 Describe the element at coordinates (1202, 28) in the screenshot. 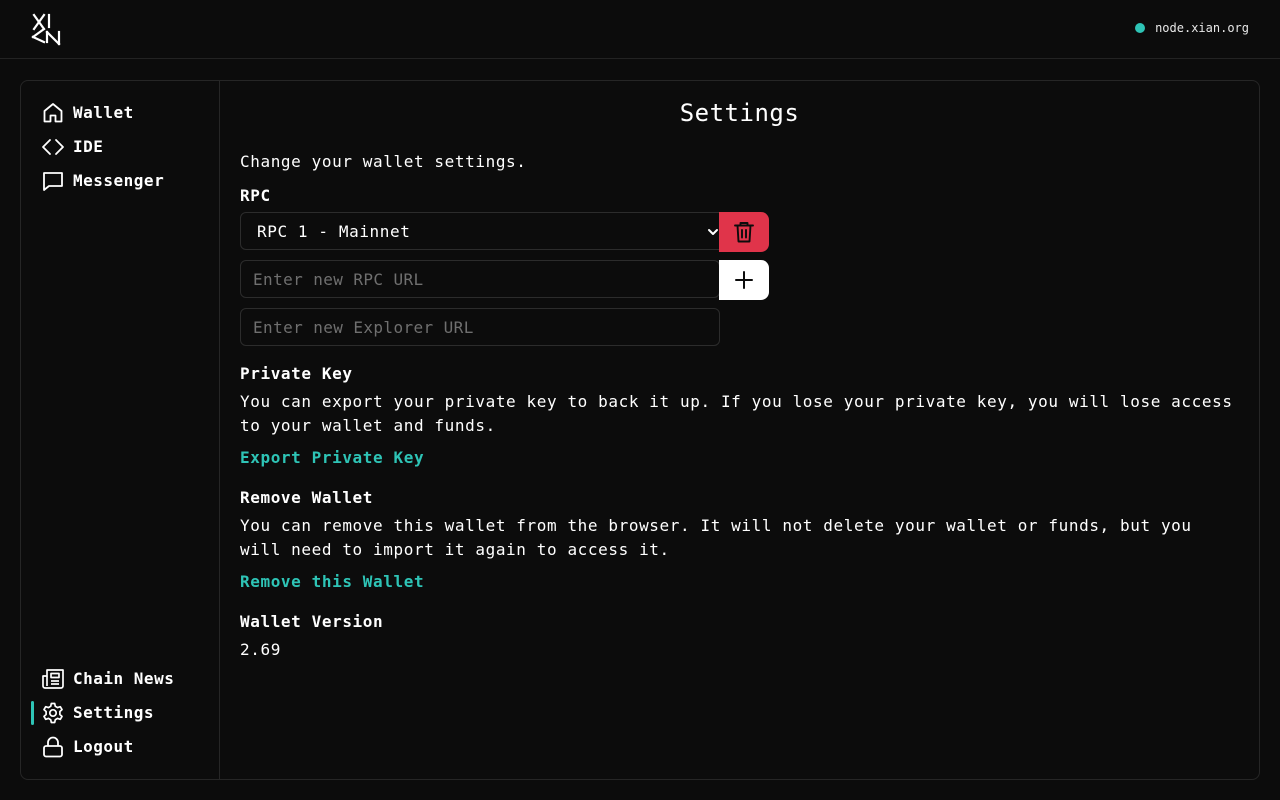

I see `node-label: node.xian.org` at that location.